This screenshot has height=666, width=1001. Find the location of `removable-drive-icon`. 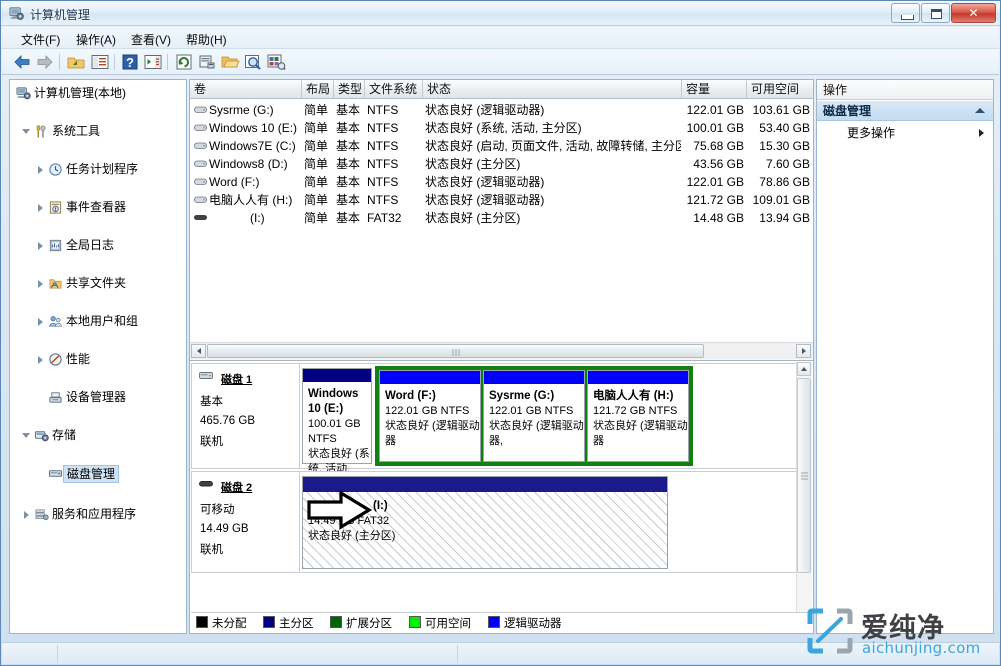

removable-drive-icon is located at coordinates (200, 217).